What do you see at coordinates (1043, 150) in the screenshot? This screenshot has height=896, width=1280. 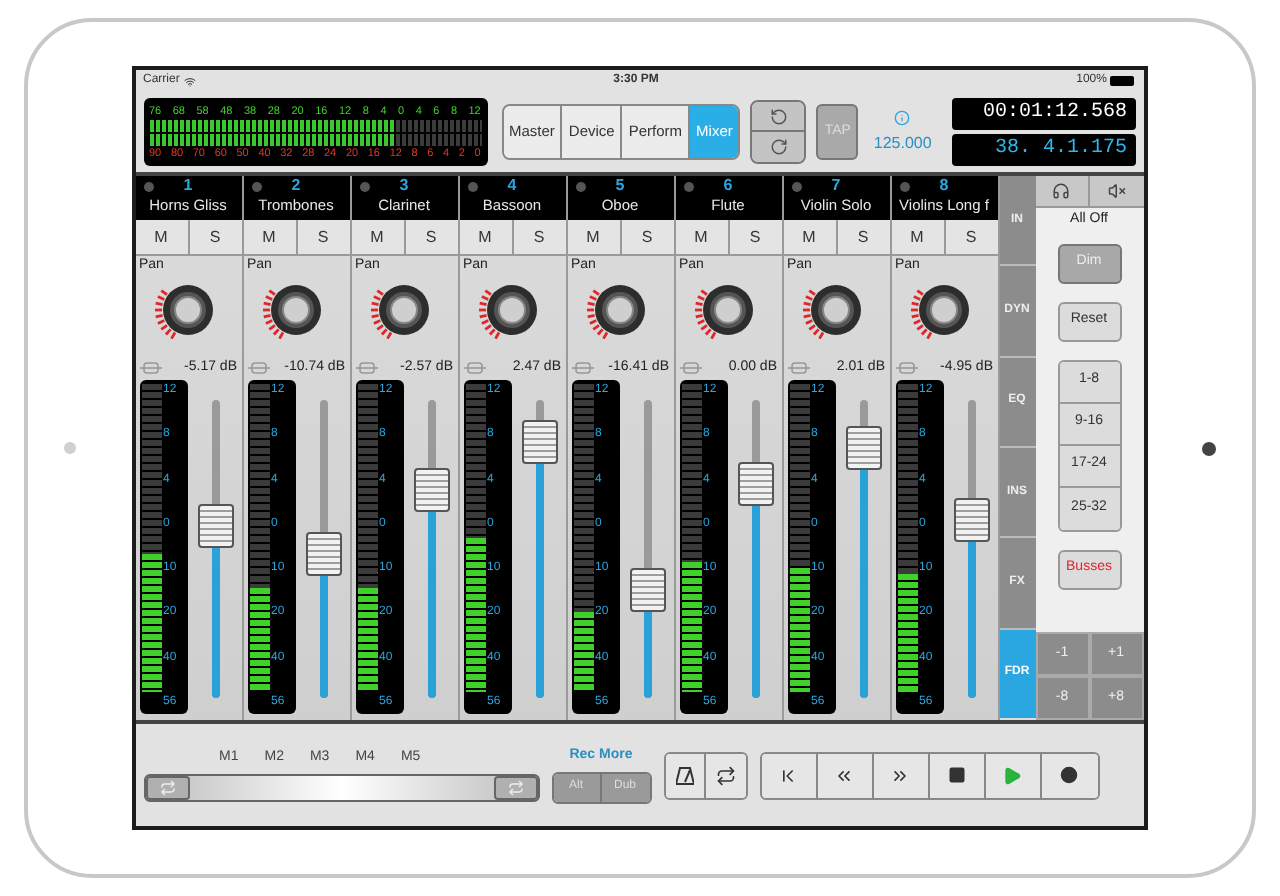 I see `position-display: 38. 4.1.175` at bounding box center [1043, 150].